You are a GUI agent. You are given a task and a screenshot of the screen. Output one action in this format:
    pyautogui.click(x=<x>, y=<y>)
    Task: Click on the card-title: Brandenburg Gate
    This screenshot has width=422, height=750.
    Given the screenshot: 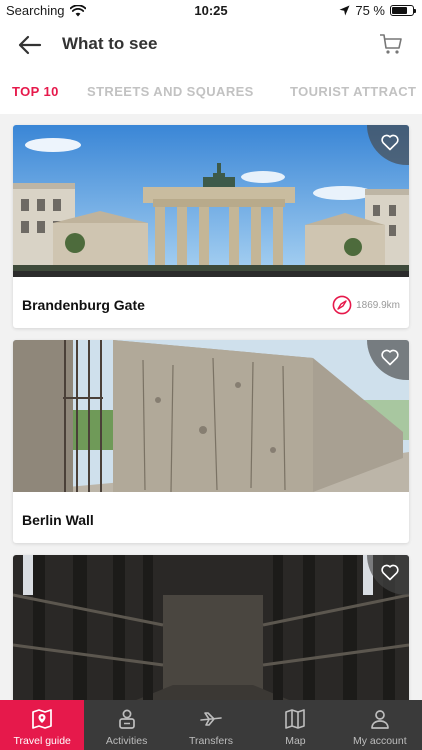 What is the action you would take?
    pyautogui.click(x=83, y=305)
    